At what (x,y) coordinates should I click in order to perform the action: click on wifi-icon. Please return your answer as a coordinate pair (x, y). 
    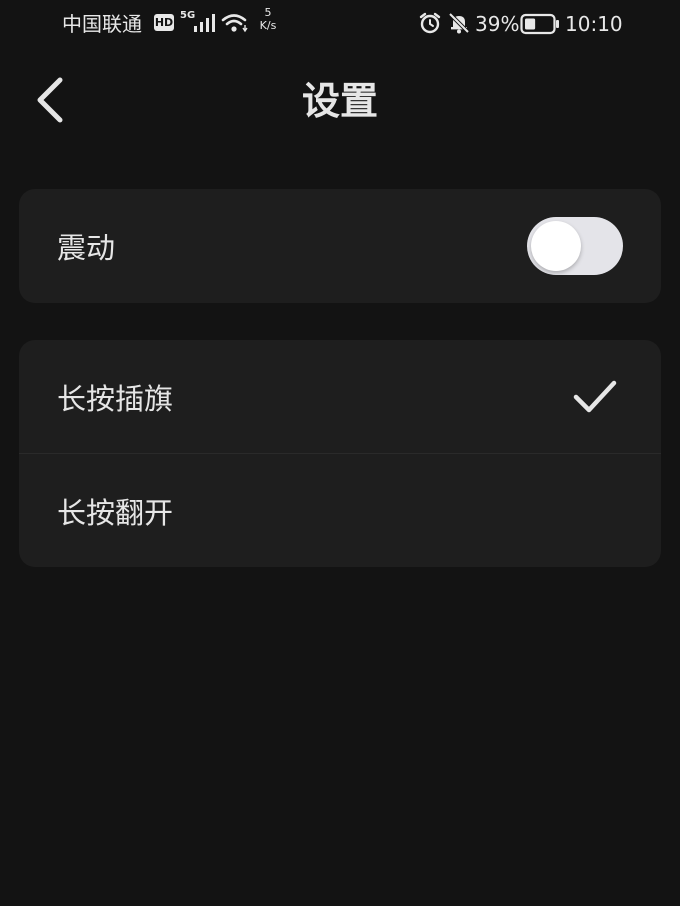
    Looking at the image, I should click on (234, 23).